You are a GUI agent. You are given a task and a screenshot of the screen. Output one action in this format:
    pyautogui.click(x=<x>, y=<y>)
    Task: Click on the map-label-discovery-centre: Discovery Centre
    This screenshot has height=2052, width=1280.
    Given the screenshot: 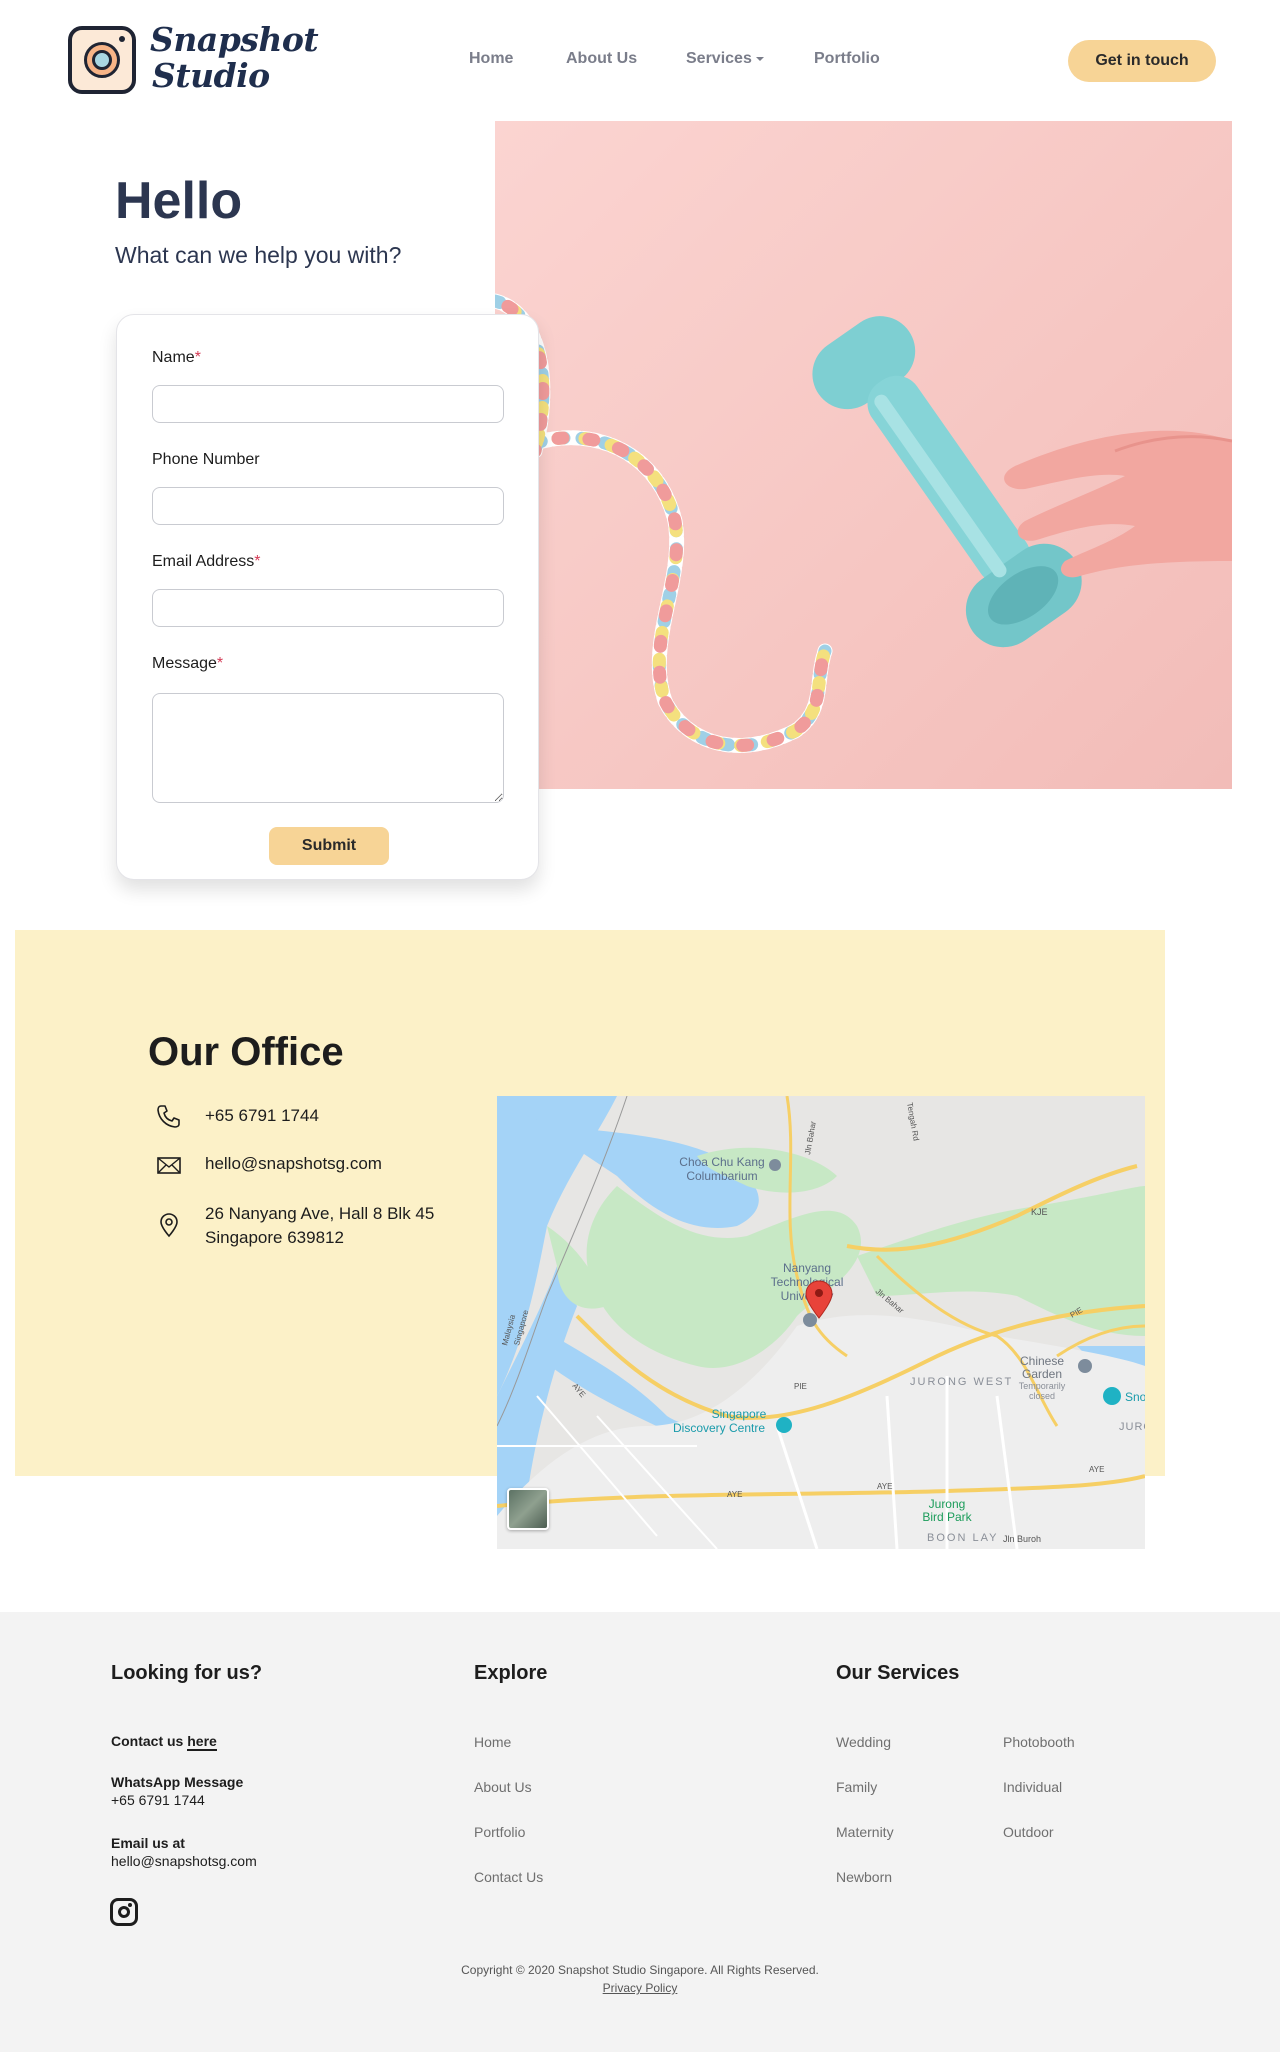 What is the action you would take?
    pyautogui.click(x=719, y=1428)
    